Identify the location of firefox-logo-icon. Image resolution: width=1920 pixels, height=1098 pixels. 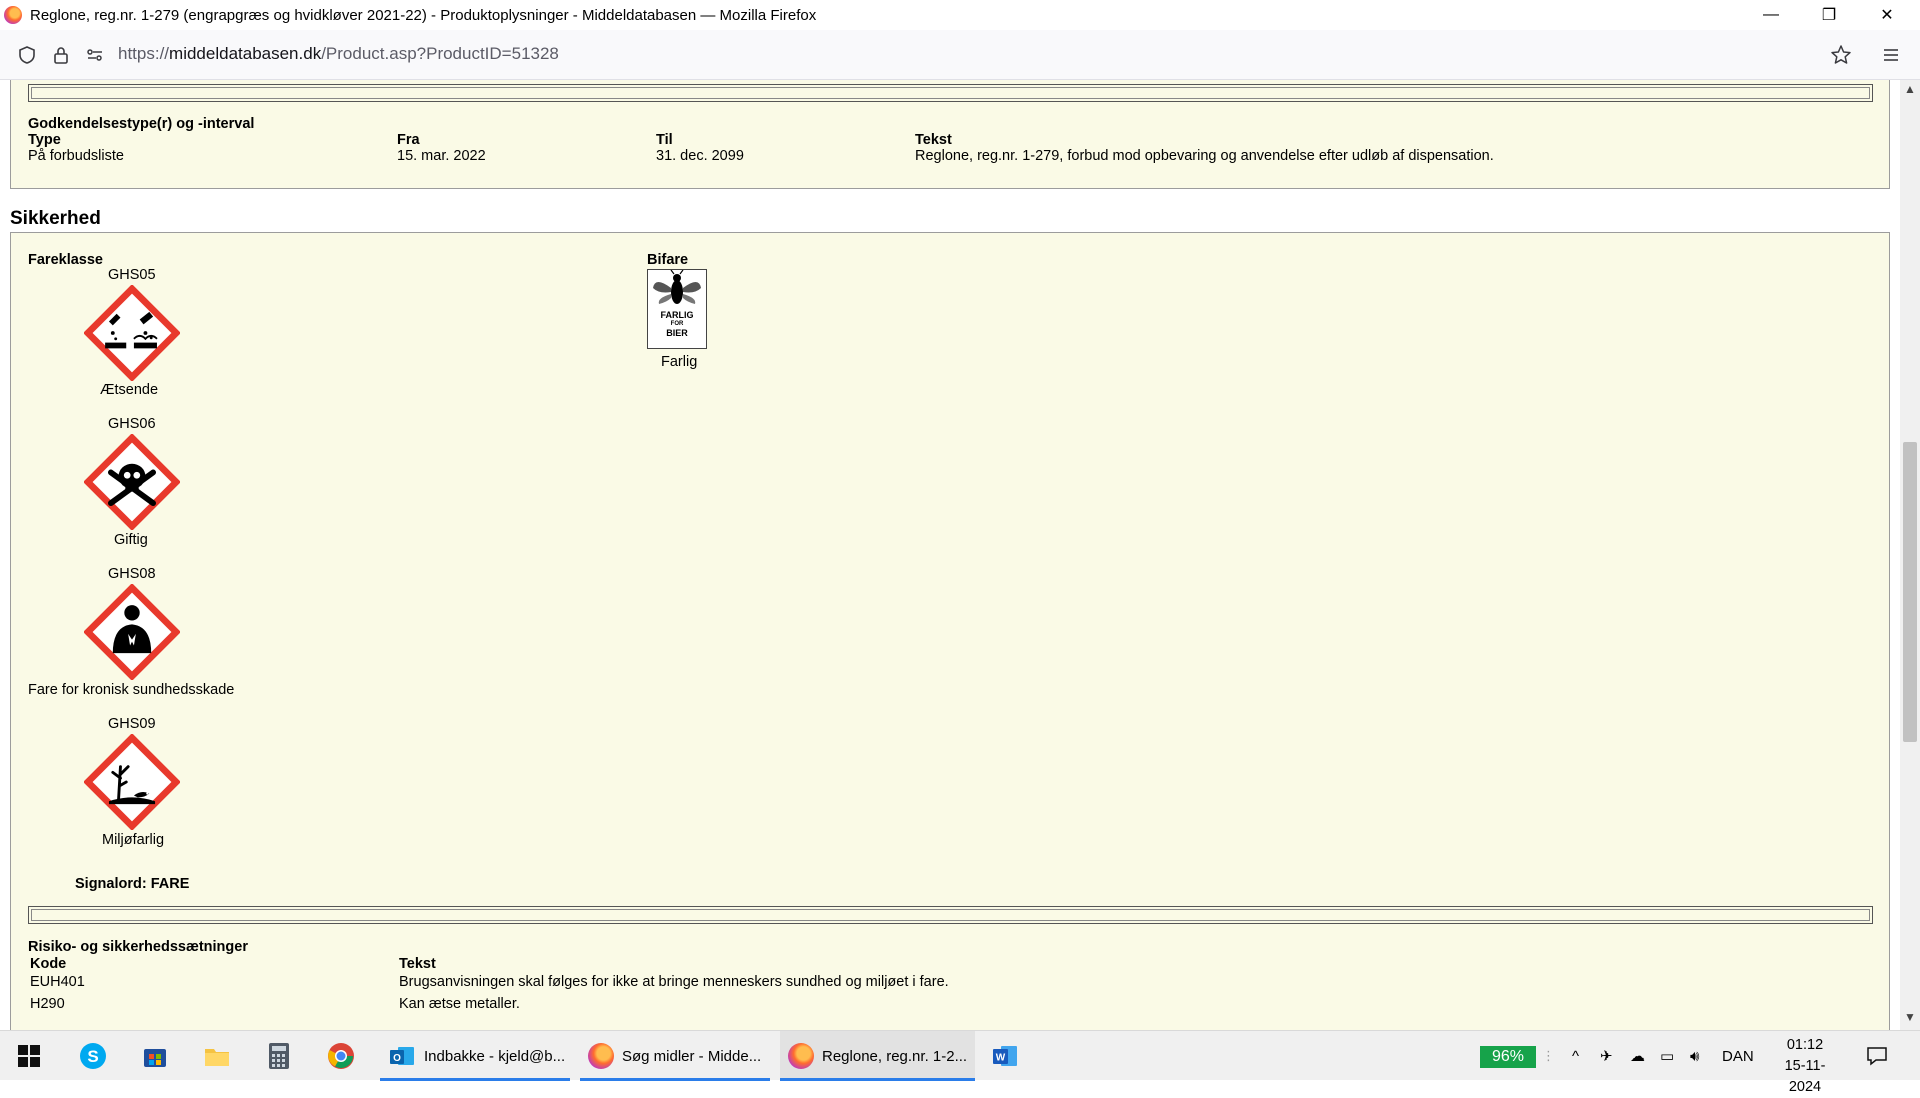
(13, 15).